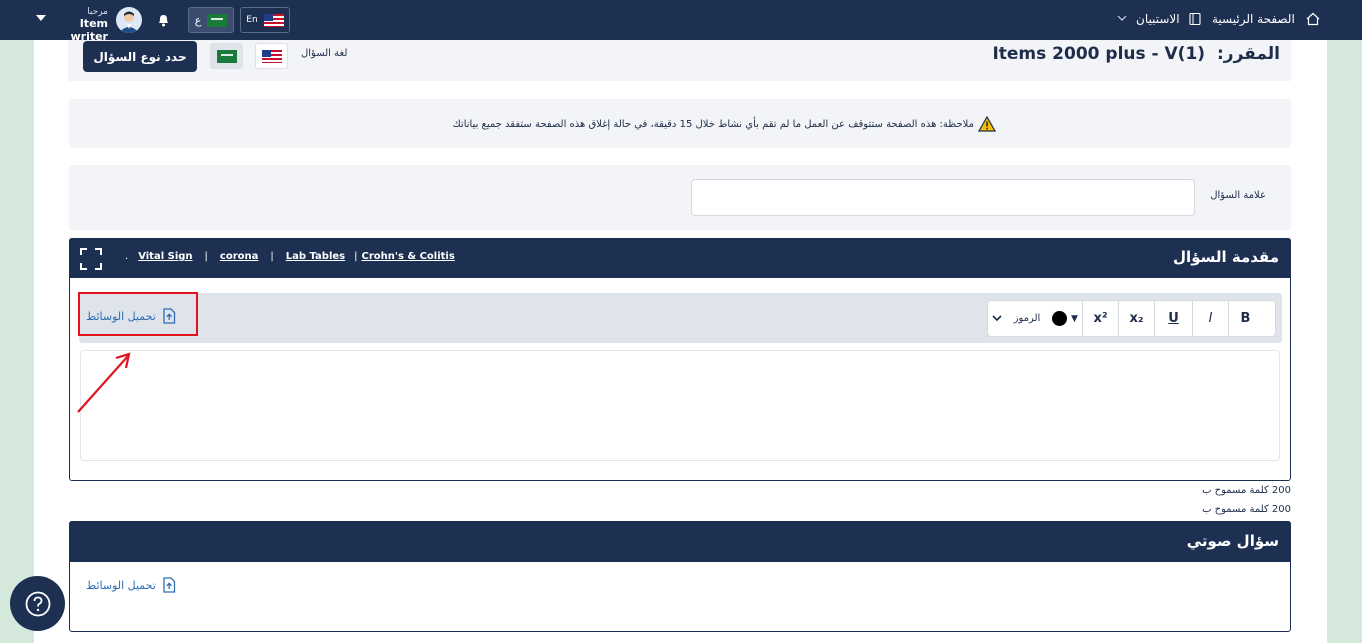  I want to click on audio-question-header, so click(680, 541).